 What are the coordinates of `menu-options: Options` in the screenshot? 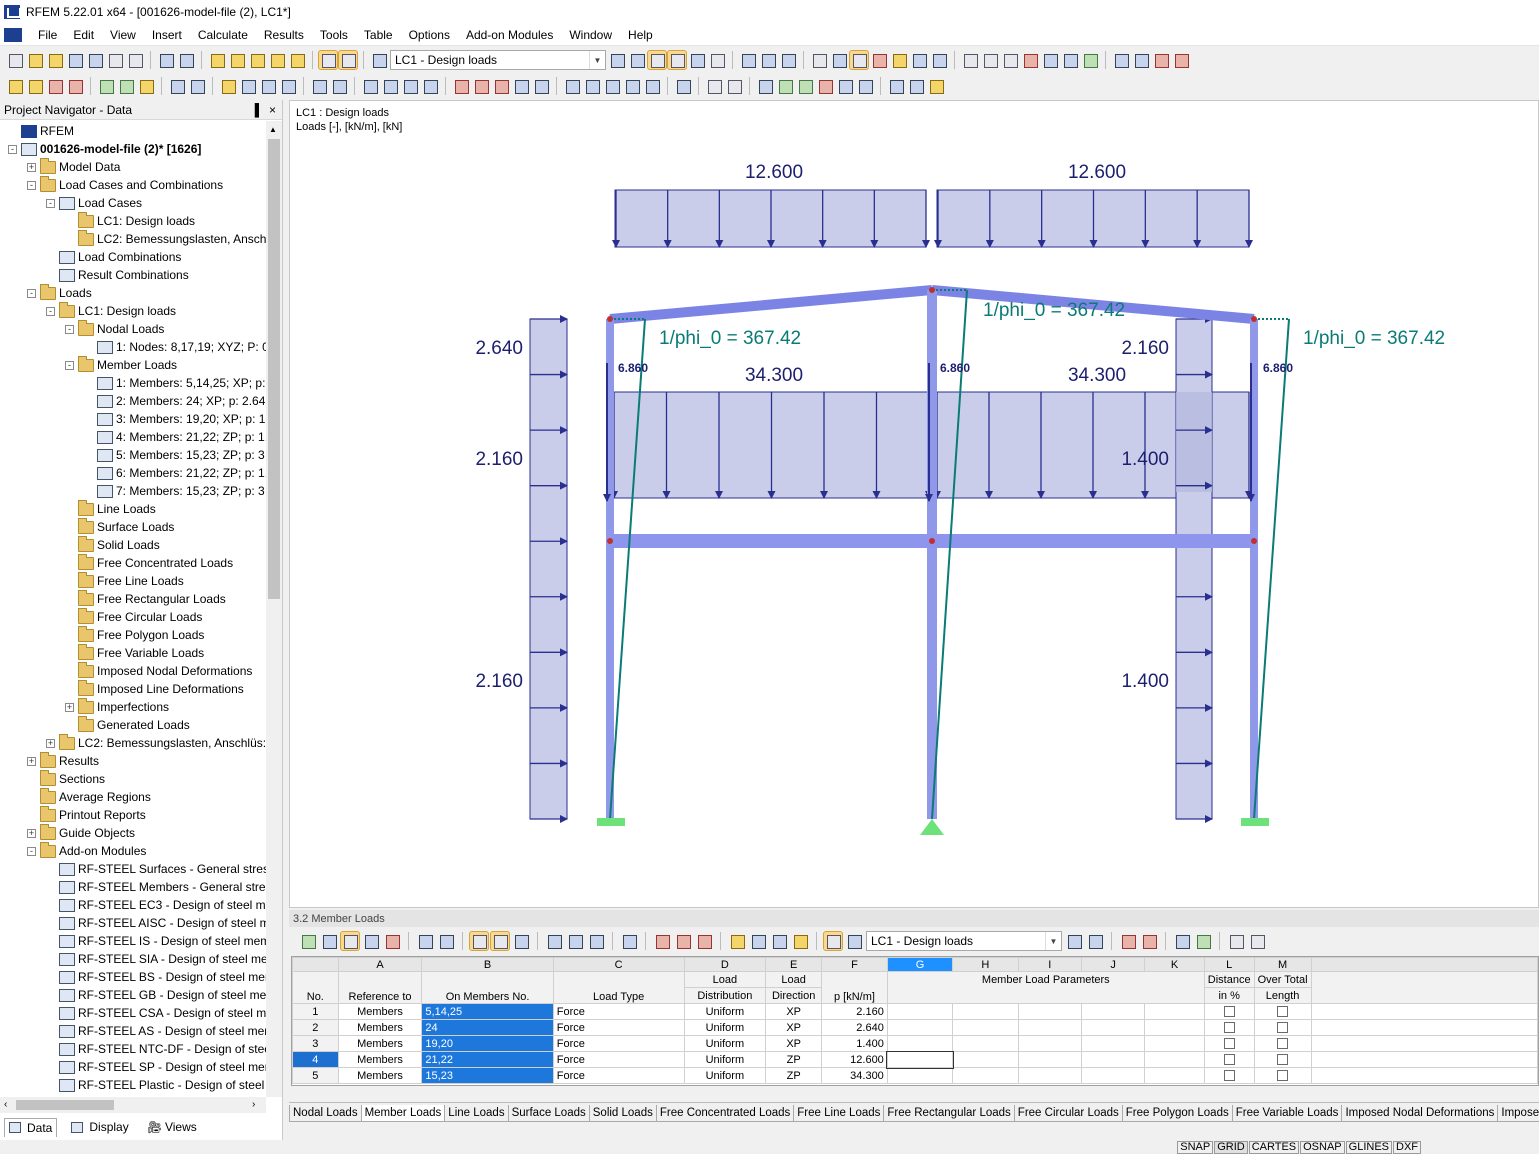 It's located at (429, 35).